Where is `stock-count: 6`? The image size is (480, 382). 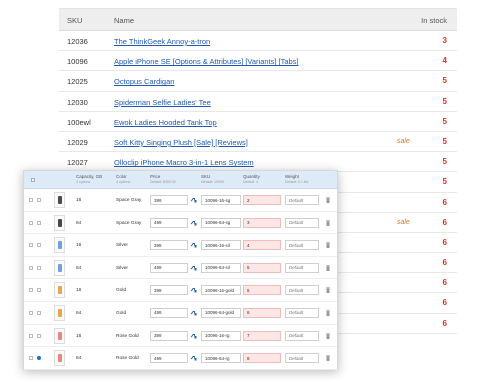
stock-count: 6 is located at coordinates (444, 303).